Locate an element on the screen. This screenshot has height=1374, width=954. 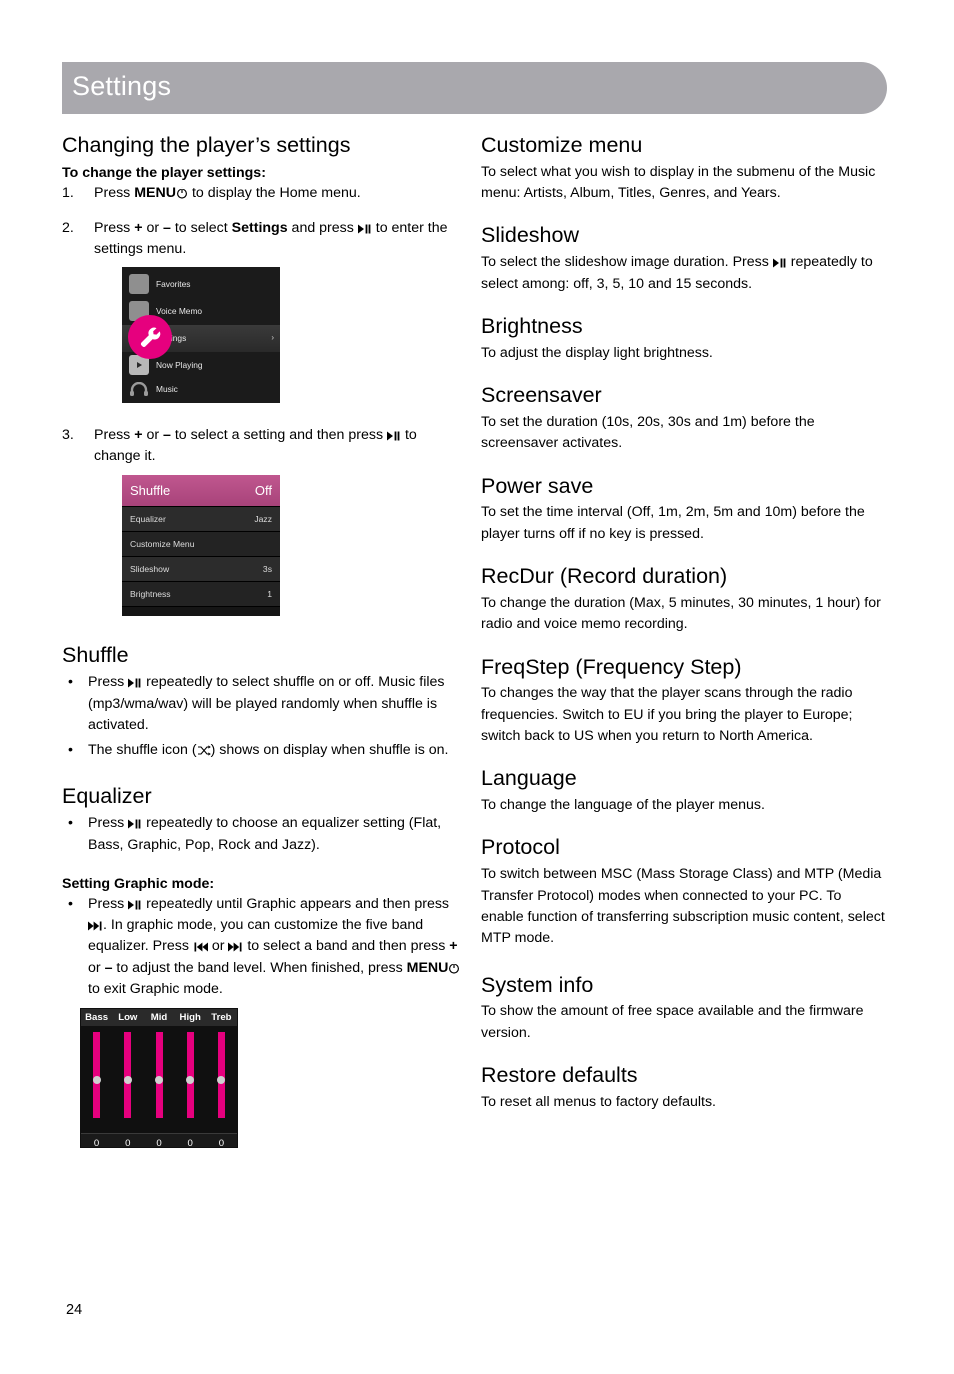
step-1: 1. Press MENU to display the Home menu. is located at coordinates (262, 193).